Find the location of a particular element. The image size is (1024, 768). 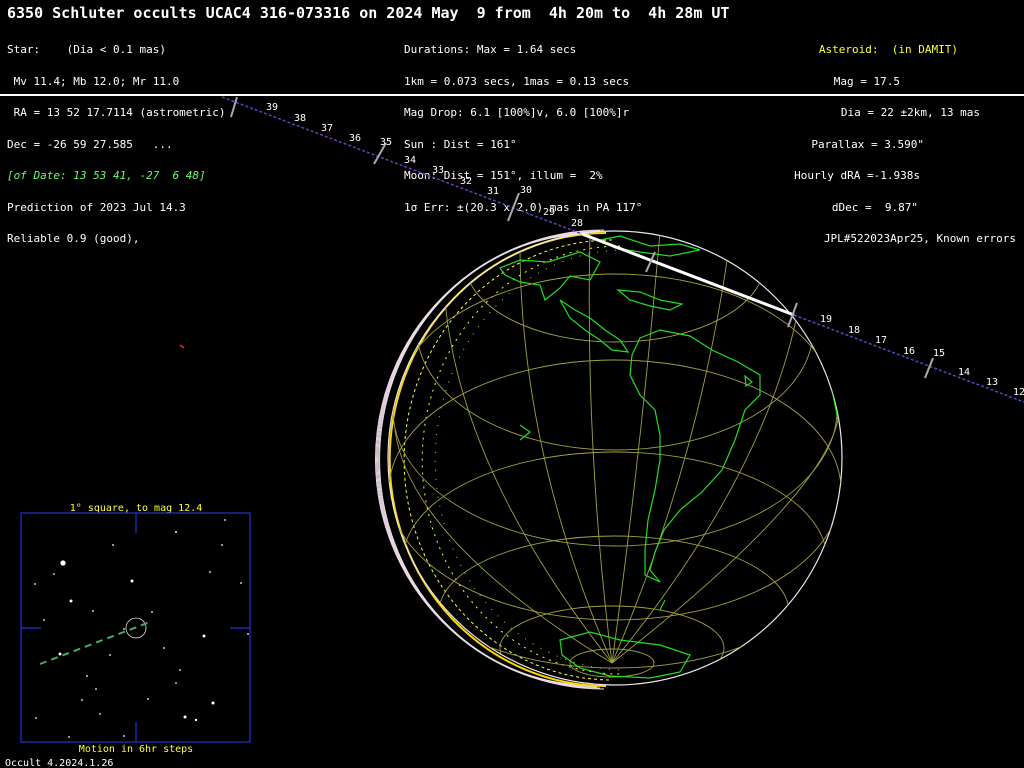

track-label: 35 is located at coordinates (386, 142).